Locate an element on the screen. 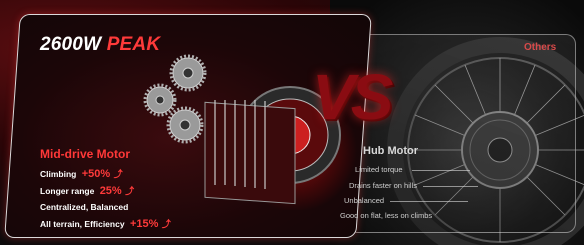  feature-value: +50% is located at coordinates (96, 174).